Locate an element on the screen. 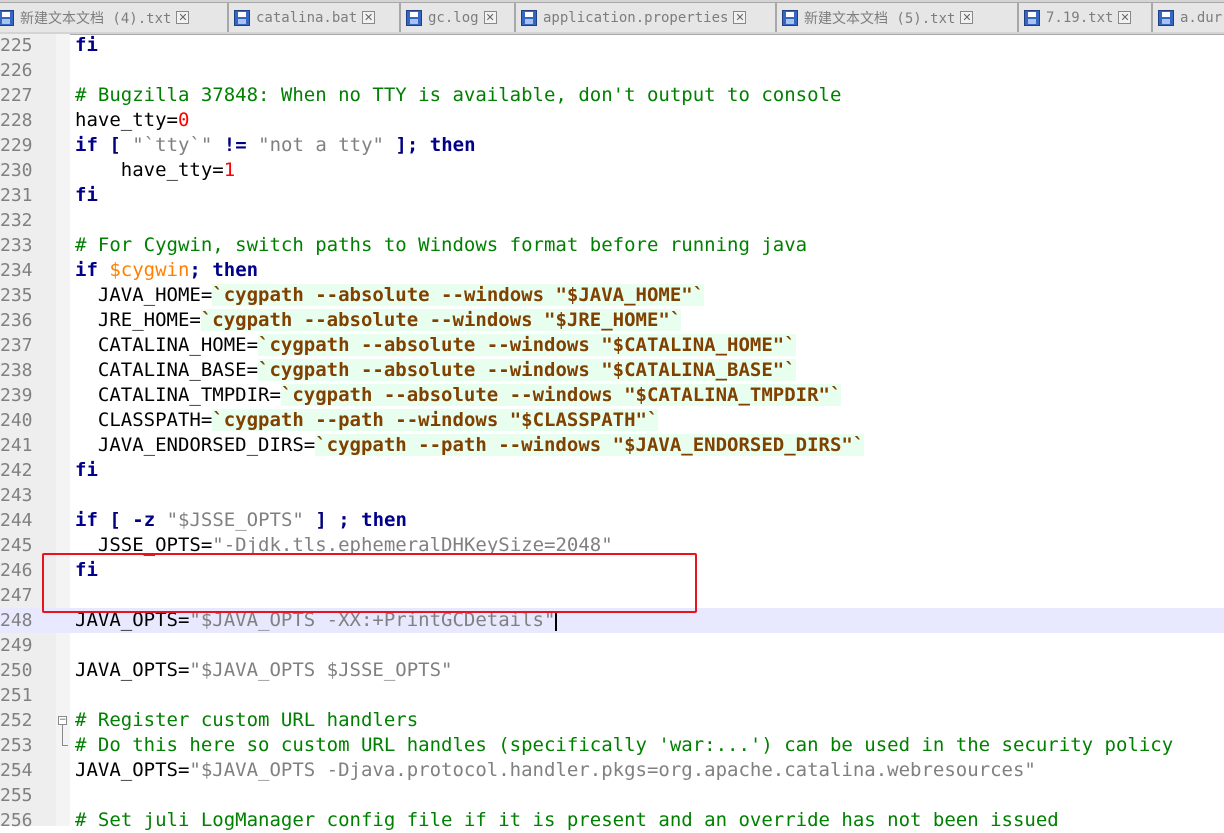 This screenshot has width=1224, height=833. fold-guide-line is located at coordinates (62, 735).